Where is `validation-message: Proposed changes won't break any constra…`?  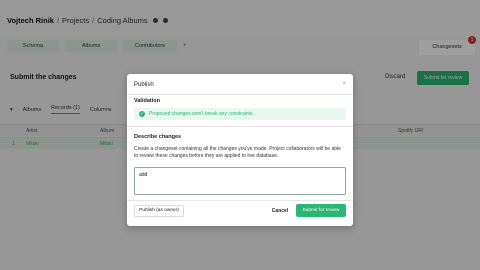
validation-message: Proposed changes won't break any constra… is located at coordinates (201, 114).